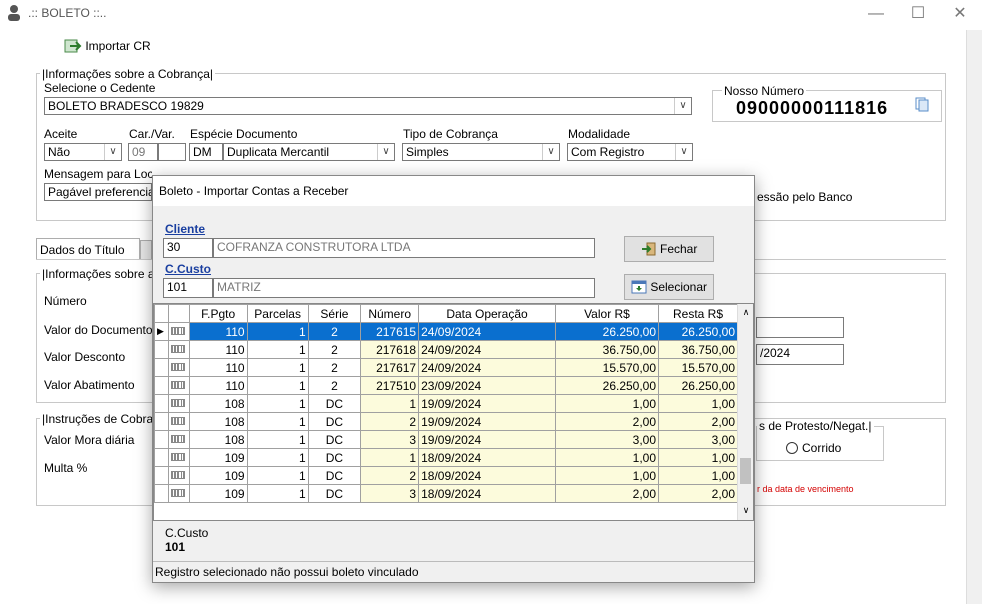 This screenshot has width=983, height=604. I want to click on table-row: 110 1 2 217617 24/09/2024 15.570,00 15.570,00, so click(446, 367).